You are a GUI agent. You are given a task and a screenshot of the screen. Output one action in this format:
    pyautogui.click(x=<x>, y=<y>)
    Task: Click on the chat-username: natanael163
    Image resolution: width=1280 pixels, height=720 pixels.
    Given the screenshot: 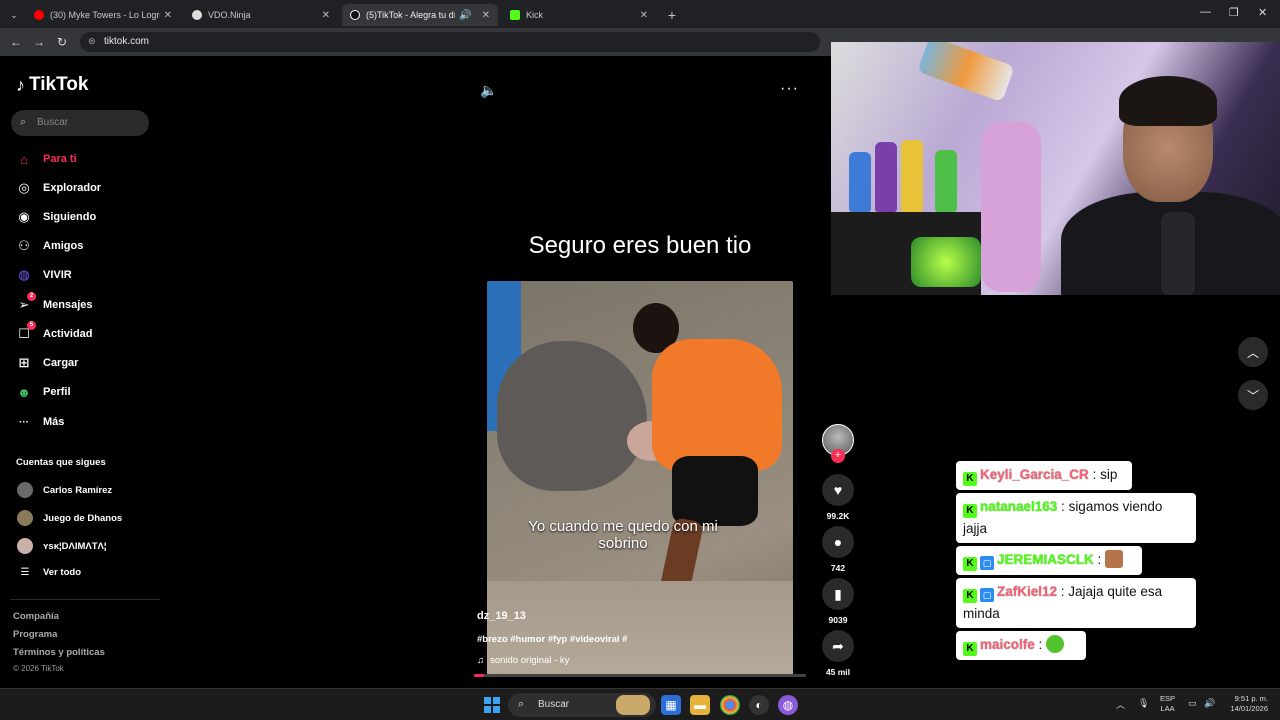 What is the action you would take?
    pyautogui.click(x=1019, y=506)
    